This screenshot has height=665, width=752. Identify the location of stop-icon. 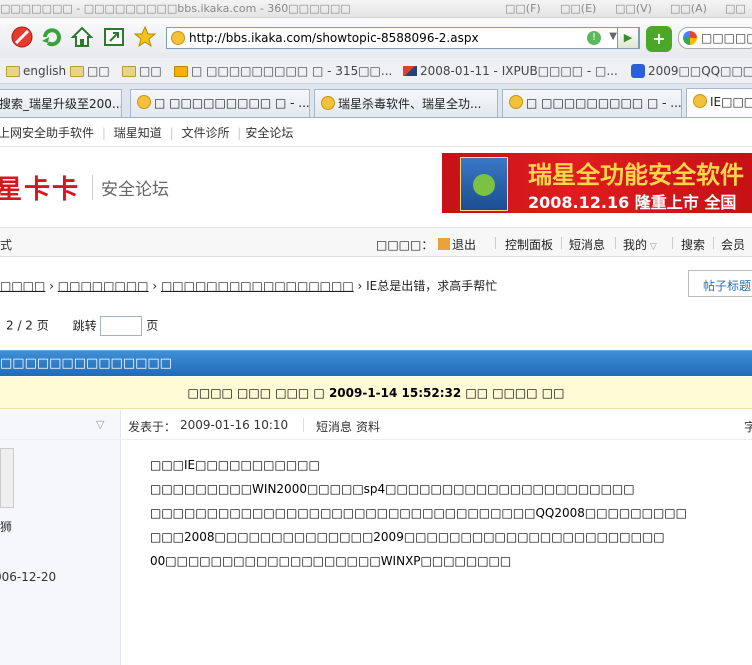
(22, 37).